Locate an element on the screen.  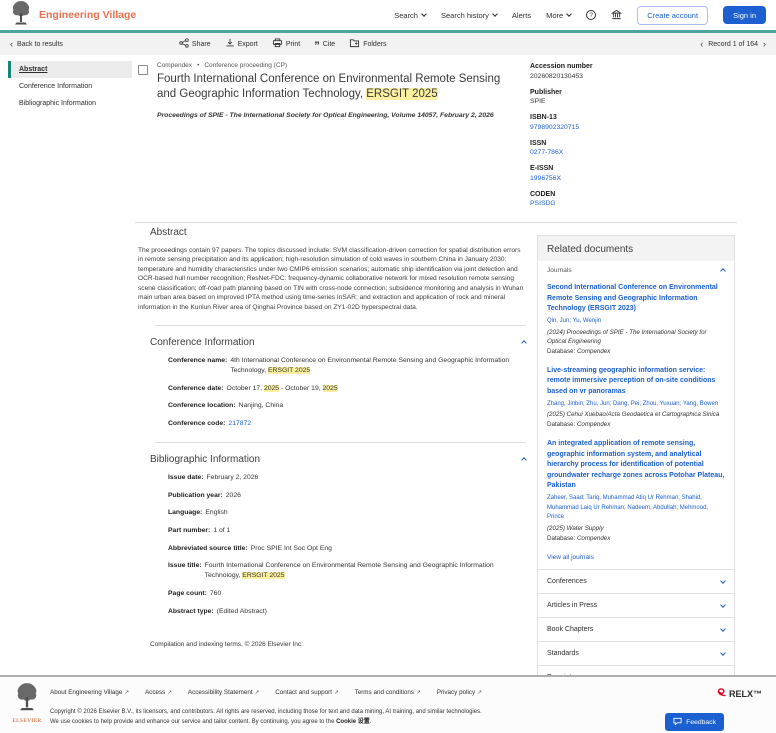
cite-icon: ” is located at coordinates (317, 46).